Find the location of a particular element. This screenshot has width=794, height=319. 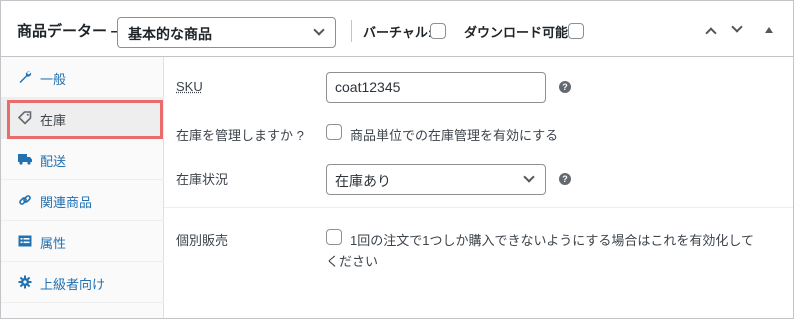

virtual-label: バーチャル: is located at coordinates (398, 32).